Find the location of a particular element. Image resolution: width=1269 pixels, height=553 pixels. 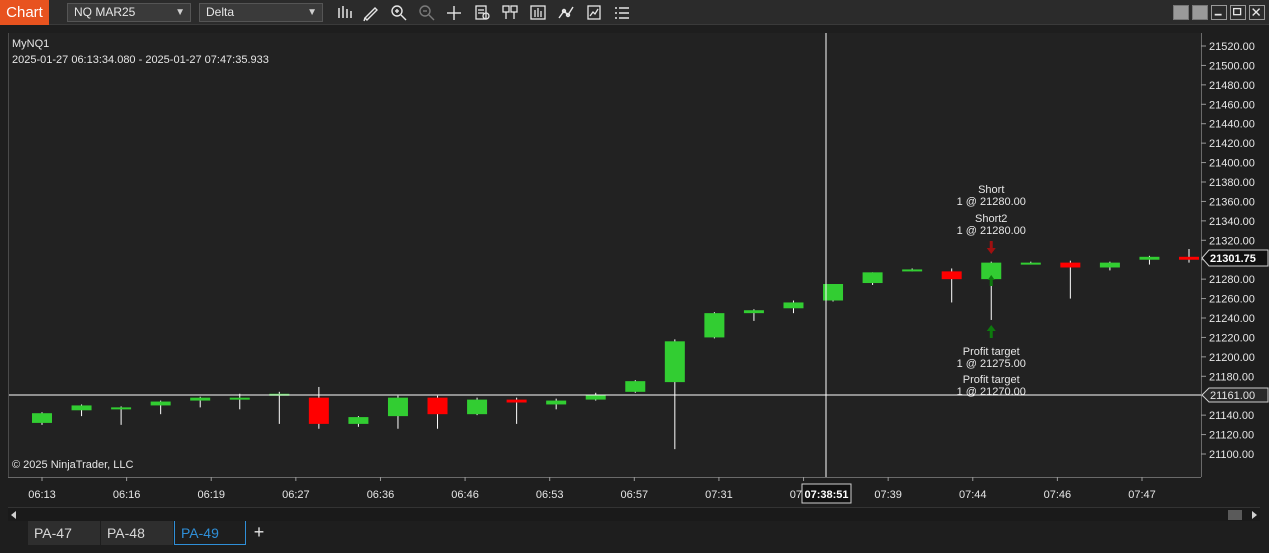

indicators-icon is located at coordinates (566, 12).